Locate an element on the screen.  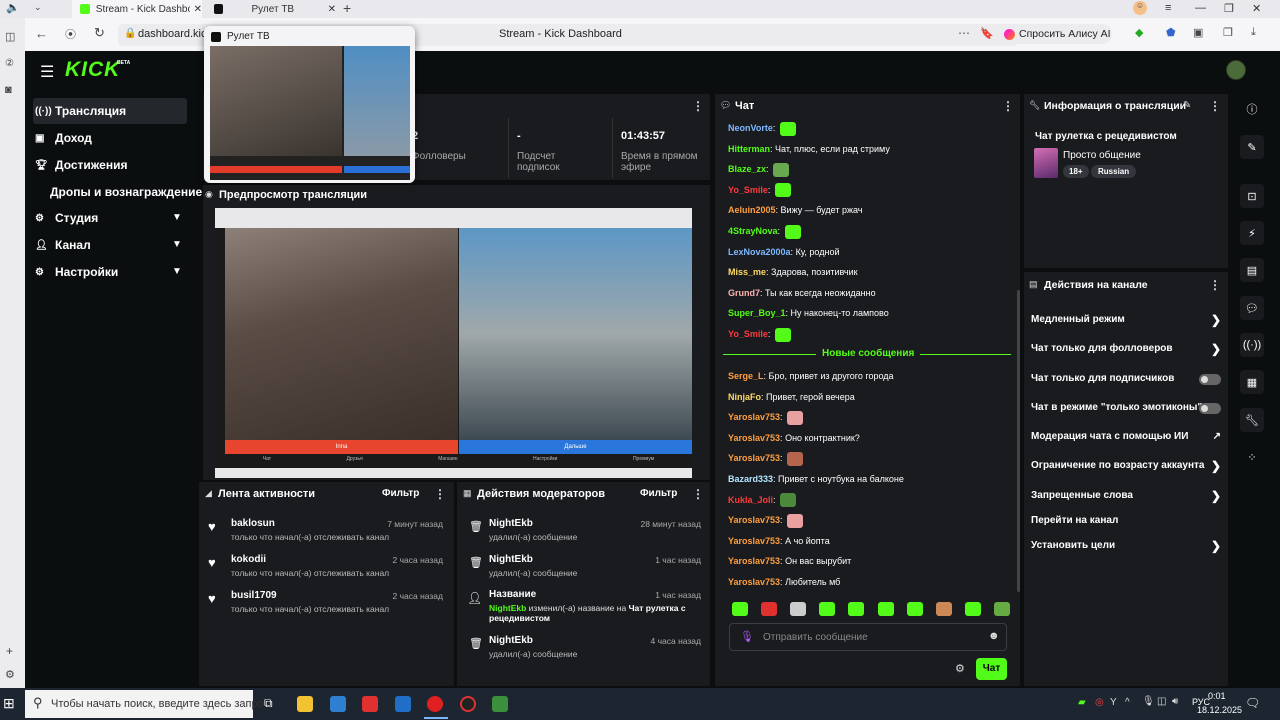
back-icon: ← is located at coordinates (41, 33).